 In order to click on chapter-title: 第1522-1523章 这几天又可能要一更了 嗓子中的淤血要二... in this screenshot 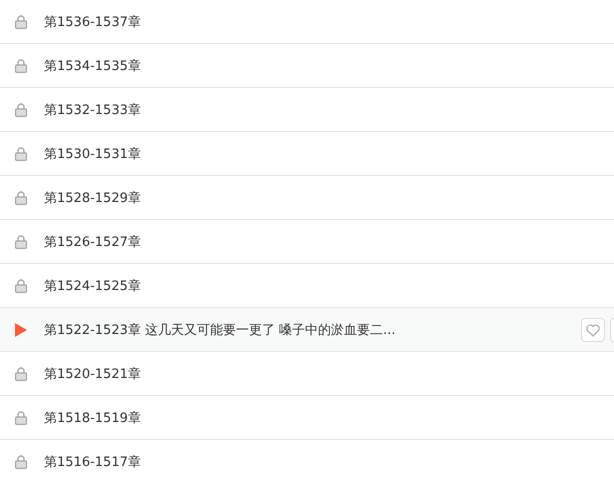, I will do `click(220, 329)`.